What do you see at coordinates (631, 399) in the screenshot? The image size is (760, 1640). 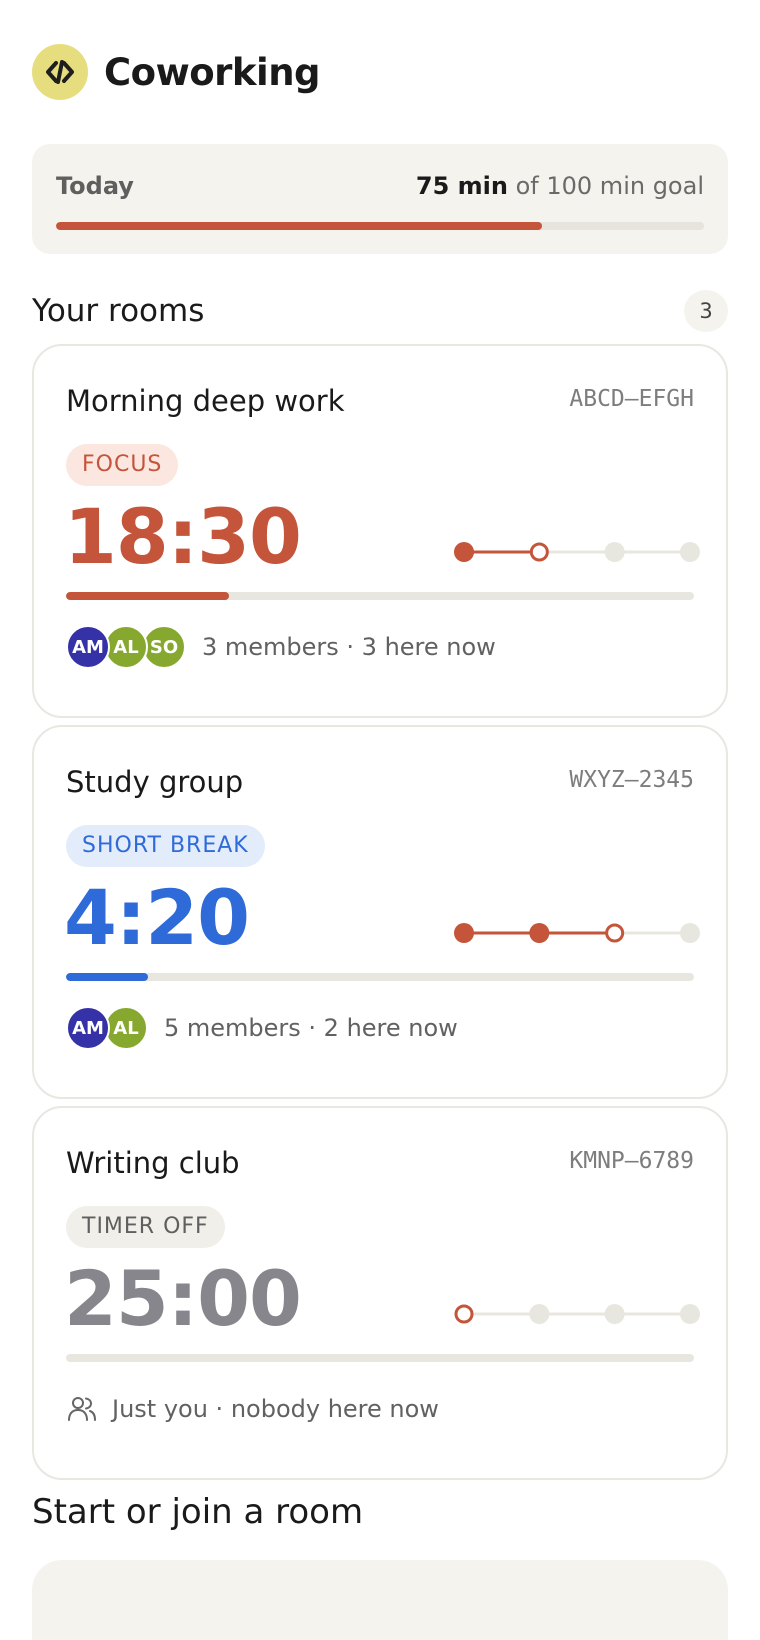 I see `room-code: ABCD–EFGH` at bounding box center [631, 399].